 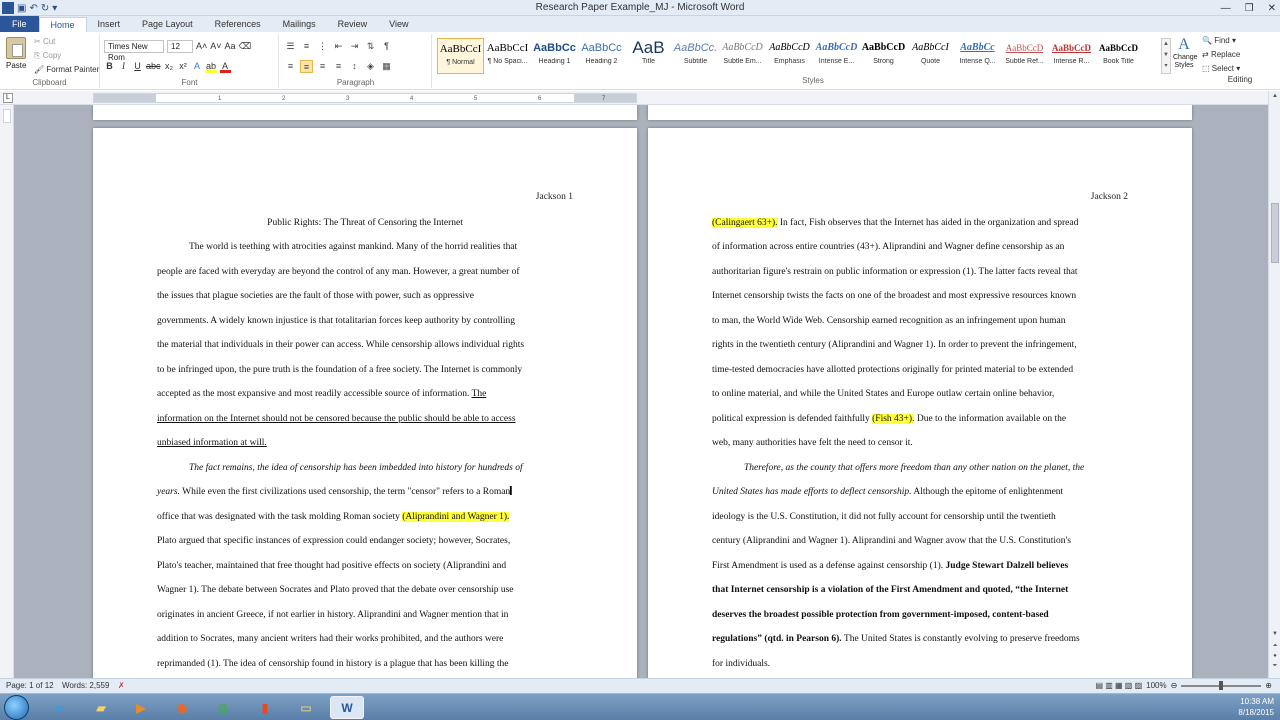 I want to click on horizontal-ruler: L 1 2 3 4 5 6 7, so click(x=640, y=98).